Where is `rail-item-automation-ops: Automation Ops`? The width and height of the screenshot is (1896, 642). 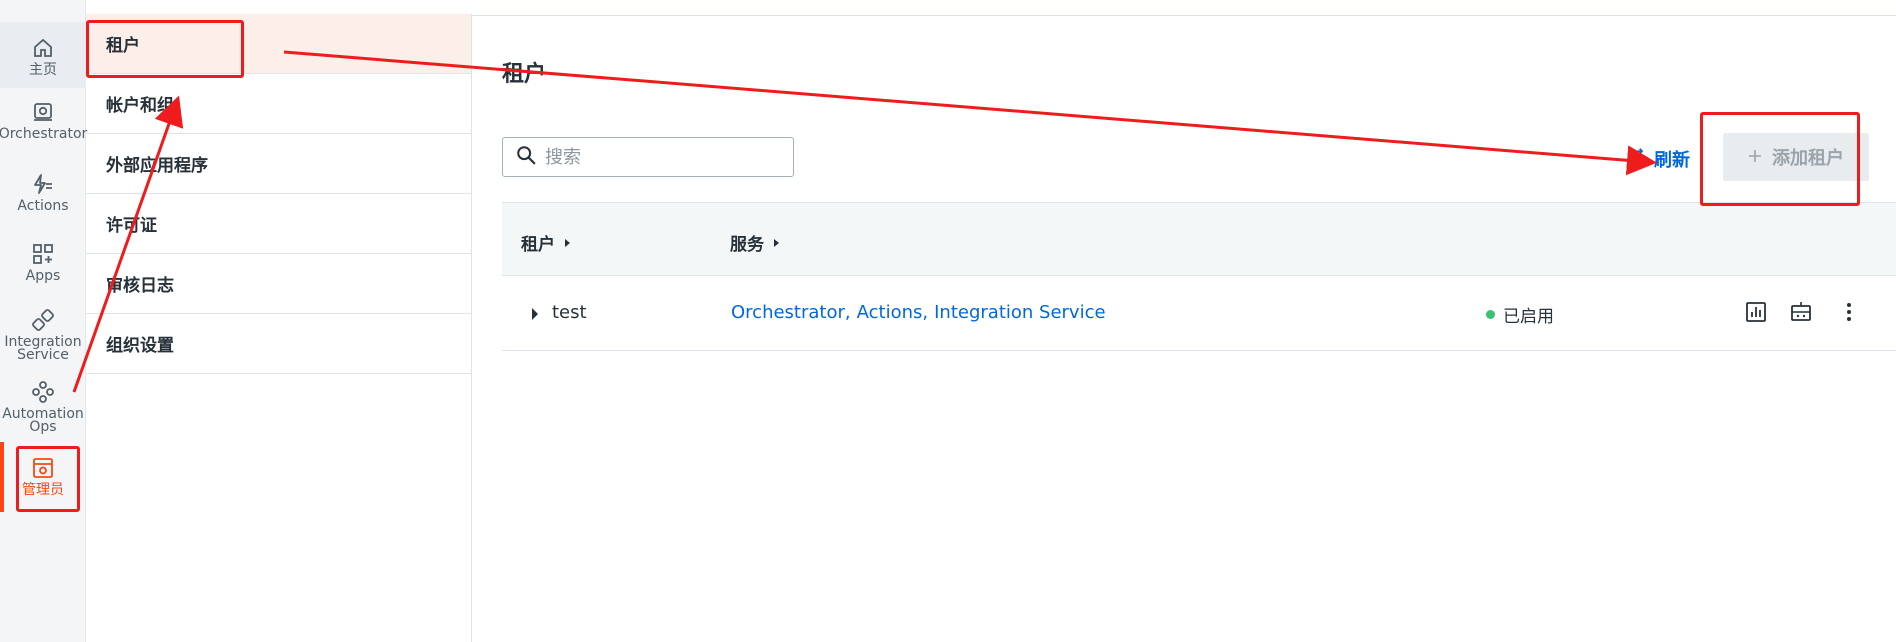 rail-item-automation-ops: Automation Ops is located at coordinates (43, 407).